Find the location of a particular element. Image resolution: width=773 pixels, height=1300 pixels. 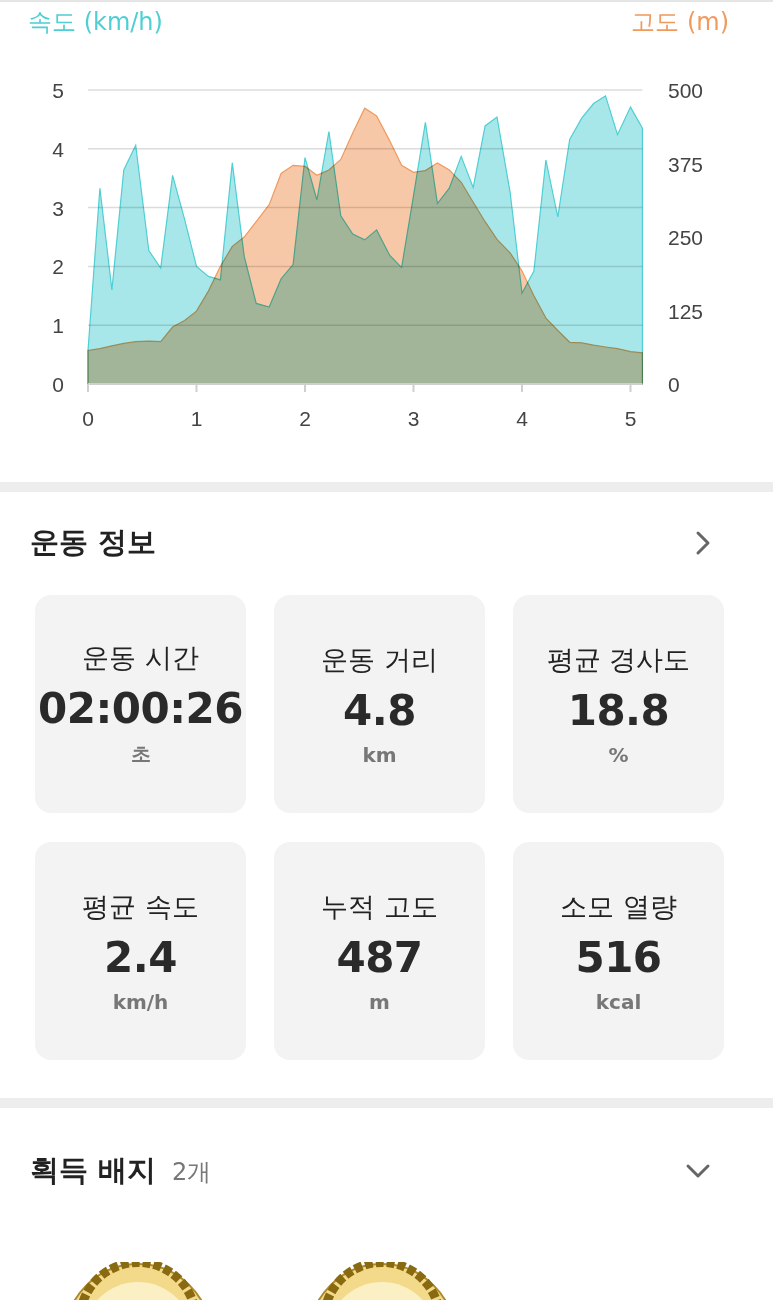

axis-label: 250 is located at coordinates (686, 237).